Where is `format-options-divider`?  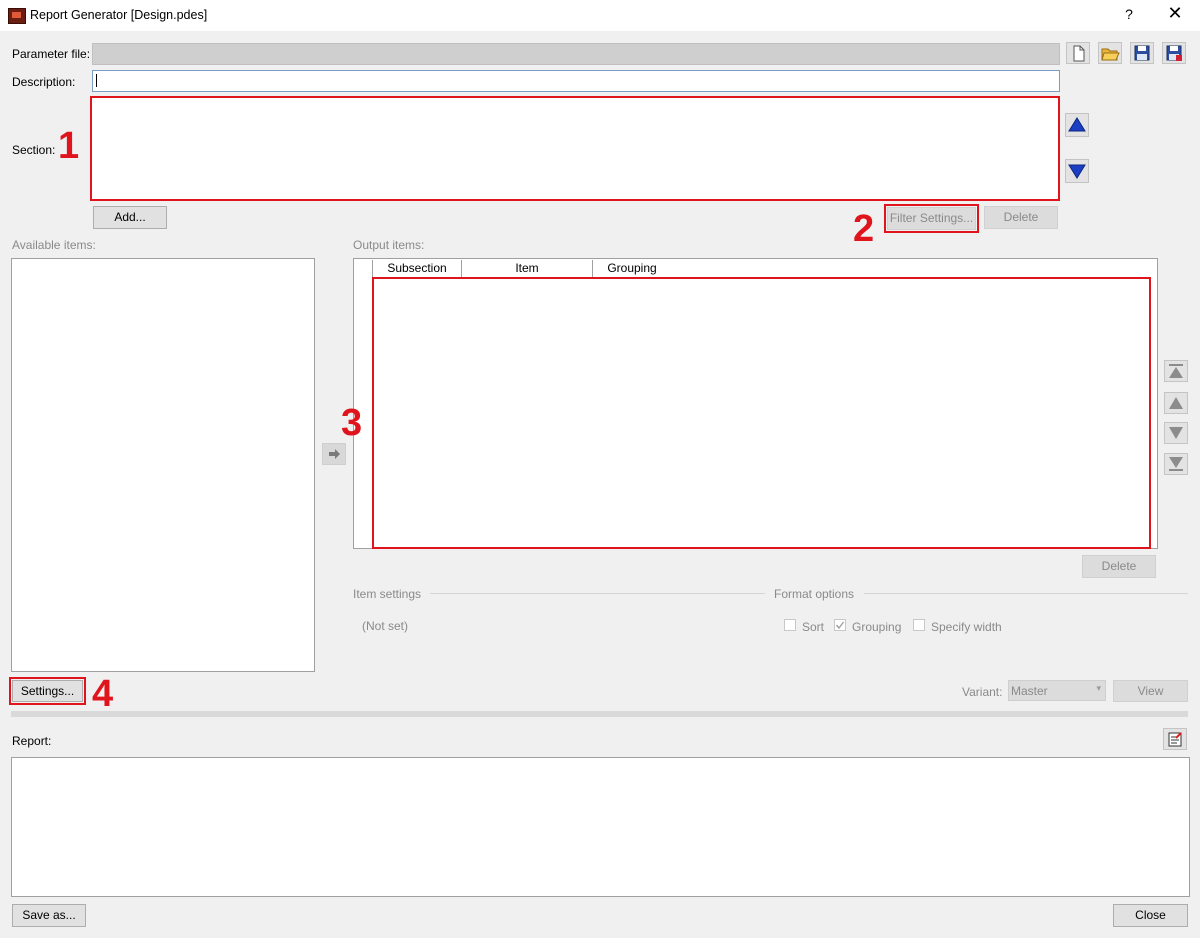
format-options-divider is located at coordinates (1026, 593).